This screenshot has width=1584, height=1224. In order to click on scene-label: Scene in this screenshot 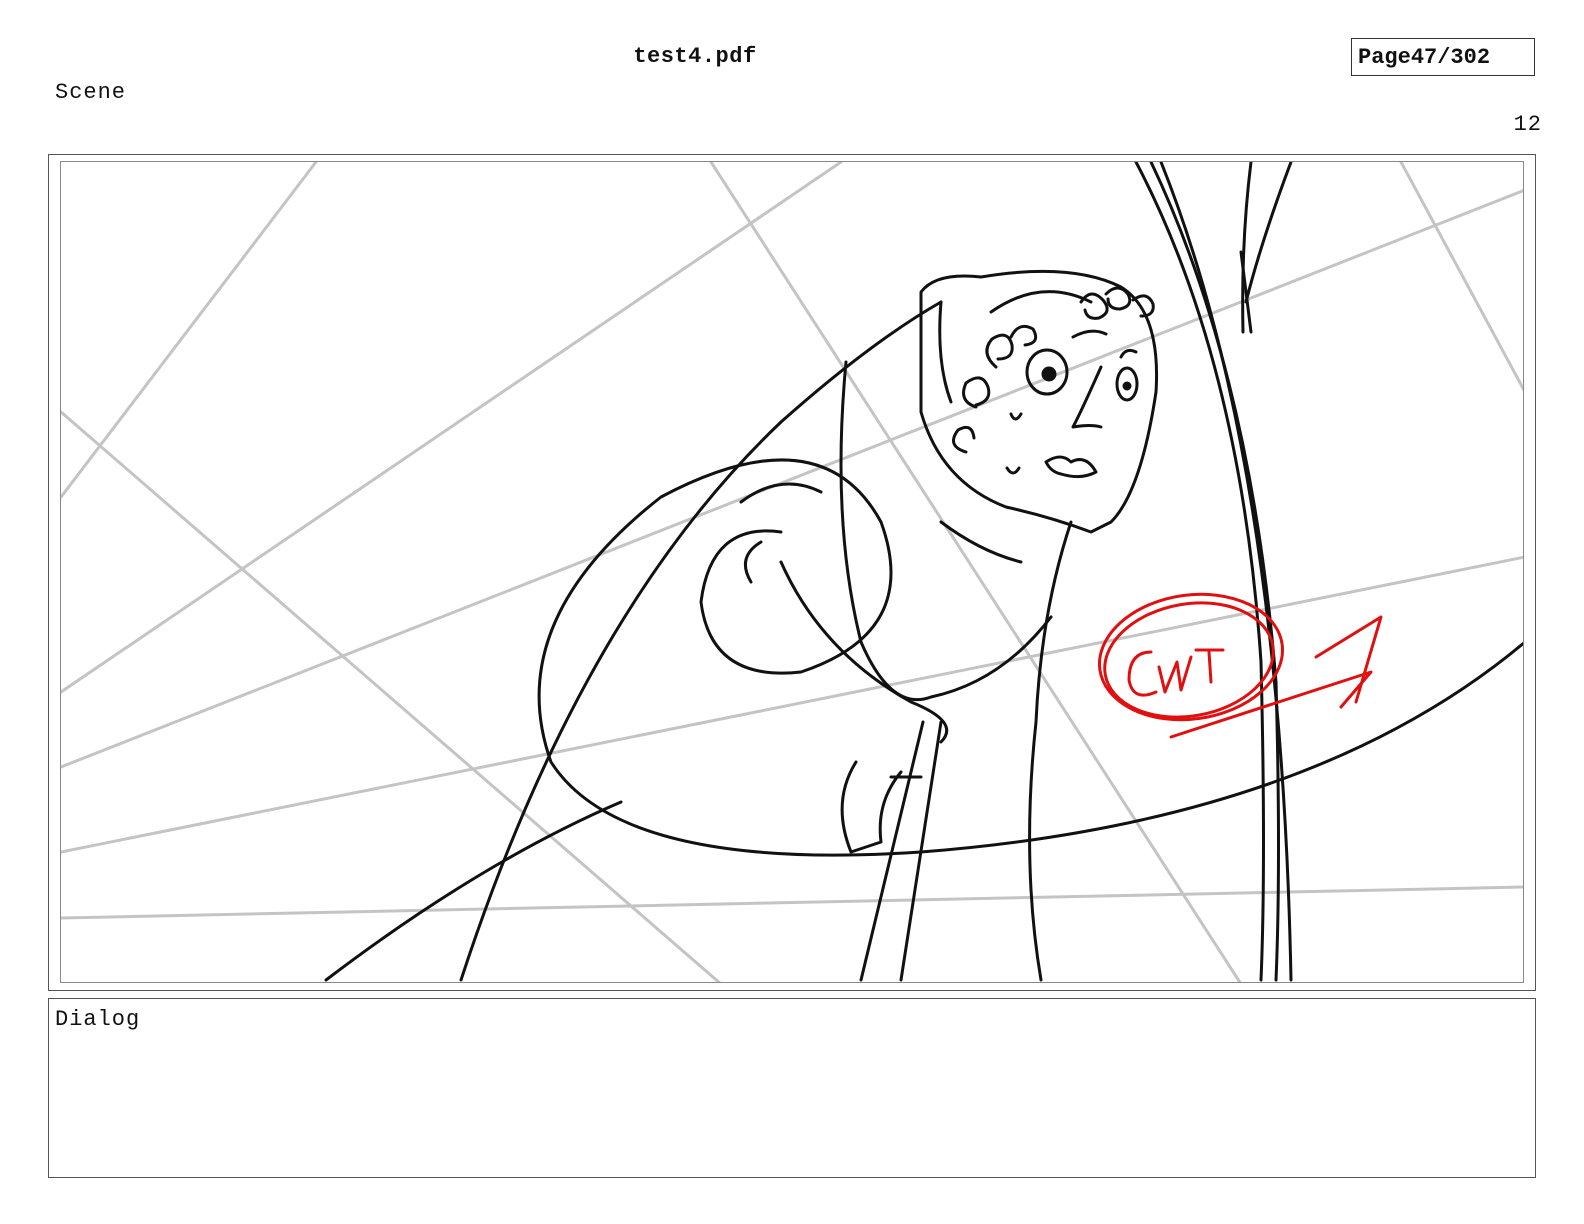, I will do `click(91, 92)`.